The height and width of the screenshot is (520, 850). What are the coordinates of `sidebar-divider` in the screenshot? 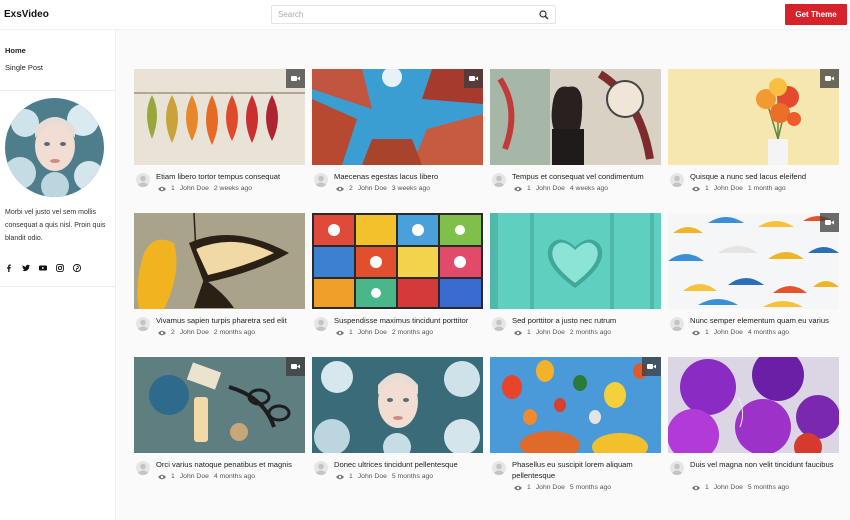 It's located at (58, 286).